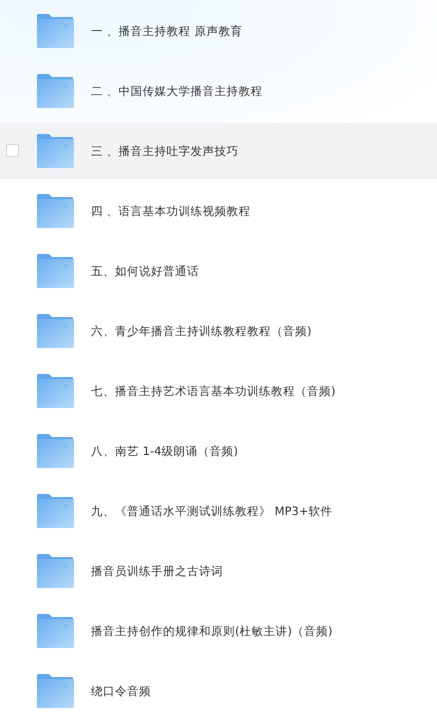  I want to click on folder-row: 九、《普通话水平测试训练教程》 MP3+软件, so click(218, 511).